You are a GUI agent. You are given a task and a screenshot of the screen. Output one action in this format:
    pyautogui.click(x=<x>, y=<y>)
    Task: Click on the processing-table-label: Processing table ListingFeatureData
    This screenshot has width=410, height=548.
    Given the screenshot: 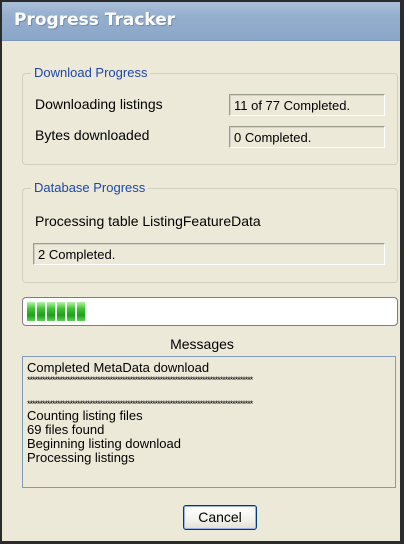 What is the action you would take?
    pyautogui.click(x=148, y=221)
    